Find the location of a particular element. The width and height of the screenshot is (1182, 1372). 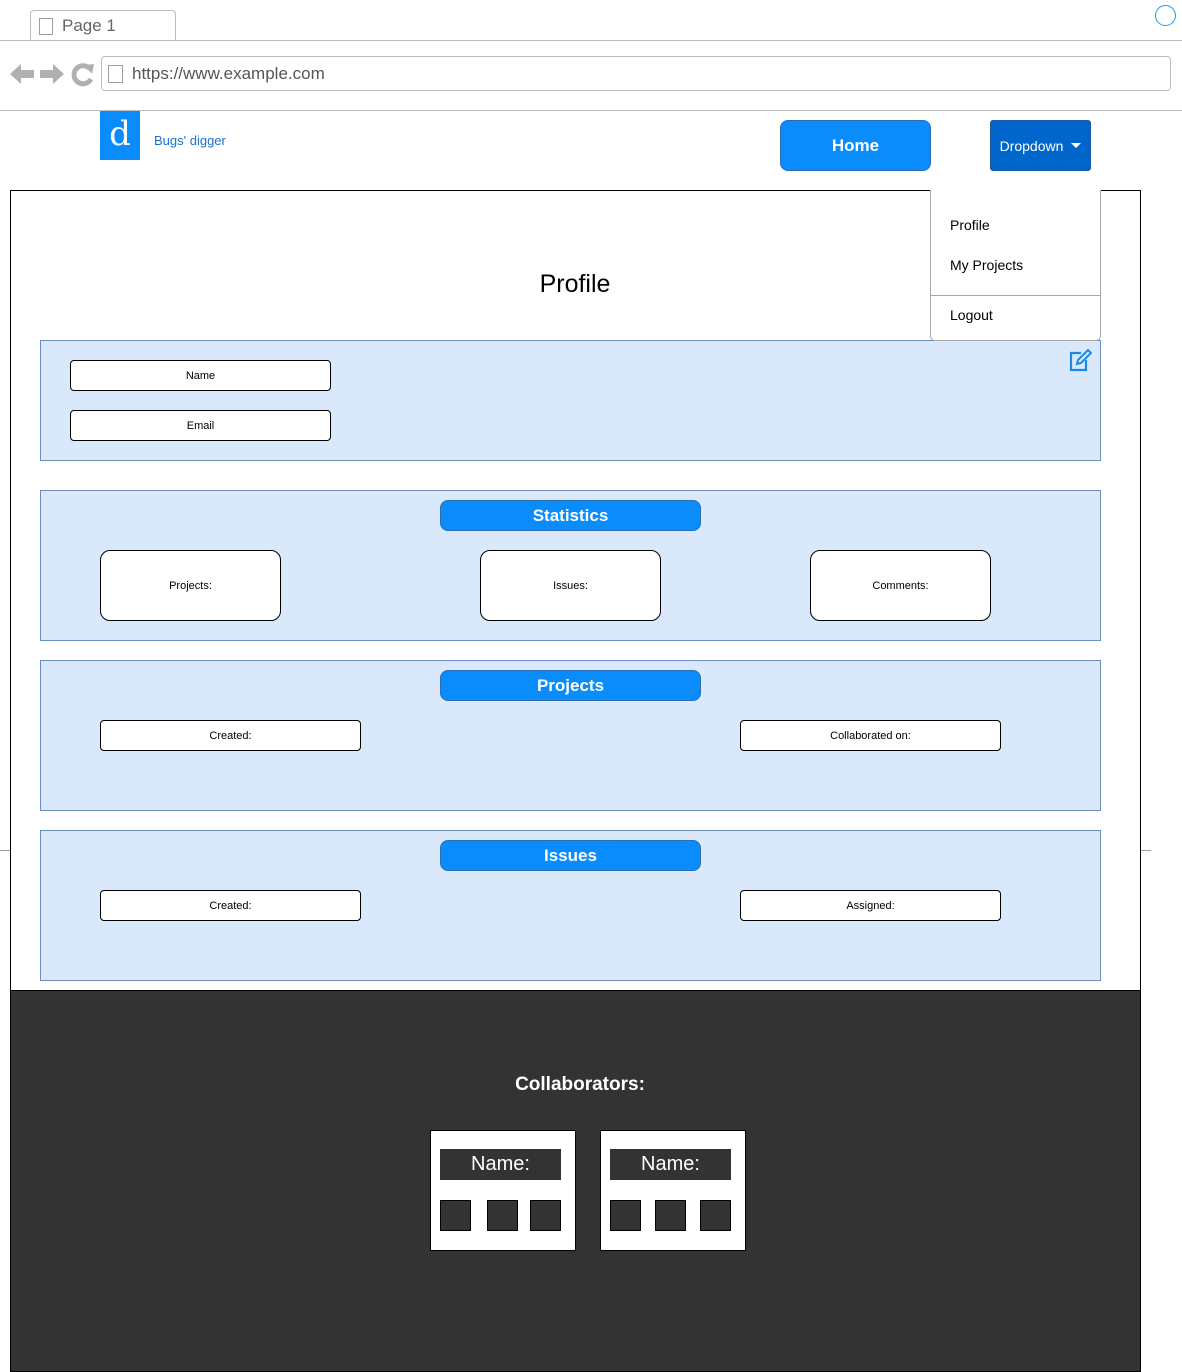

comments-stat: Comments: is located at coordinates (900, 585).